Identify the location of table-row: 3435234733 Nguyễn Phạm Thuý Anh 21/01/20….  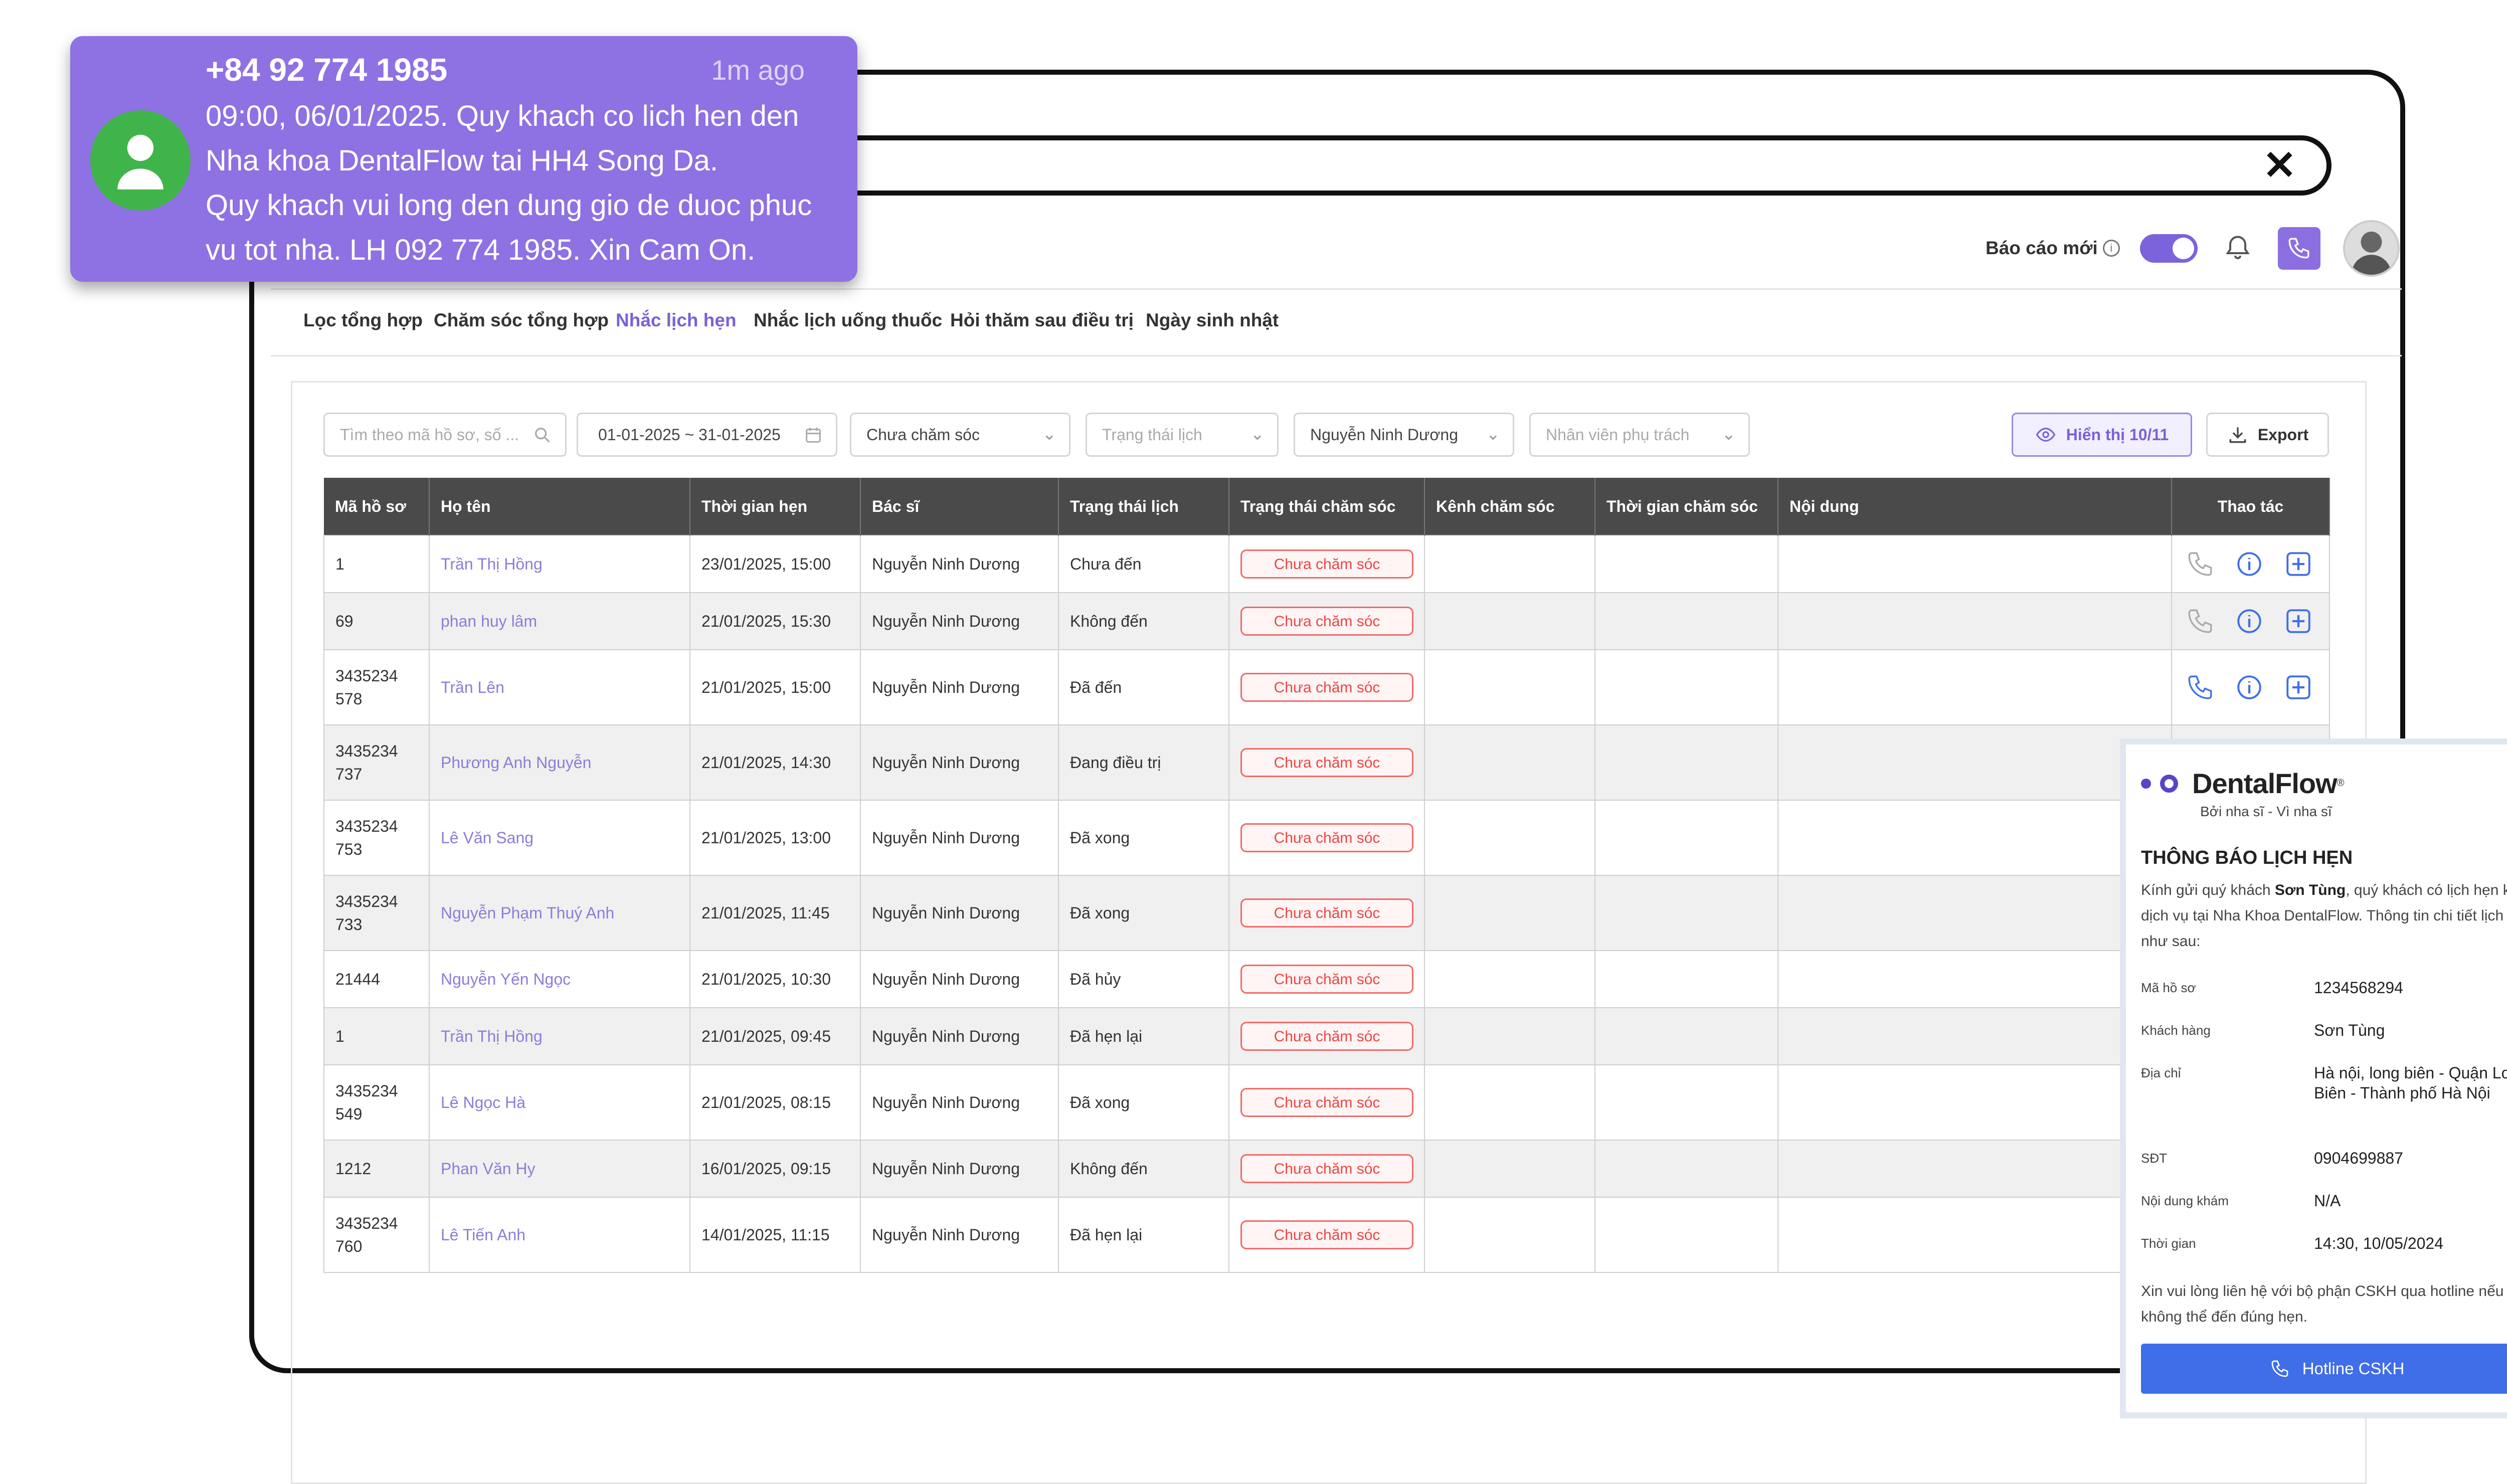
(1326, 913).